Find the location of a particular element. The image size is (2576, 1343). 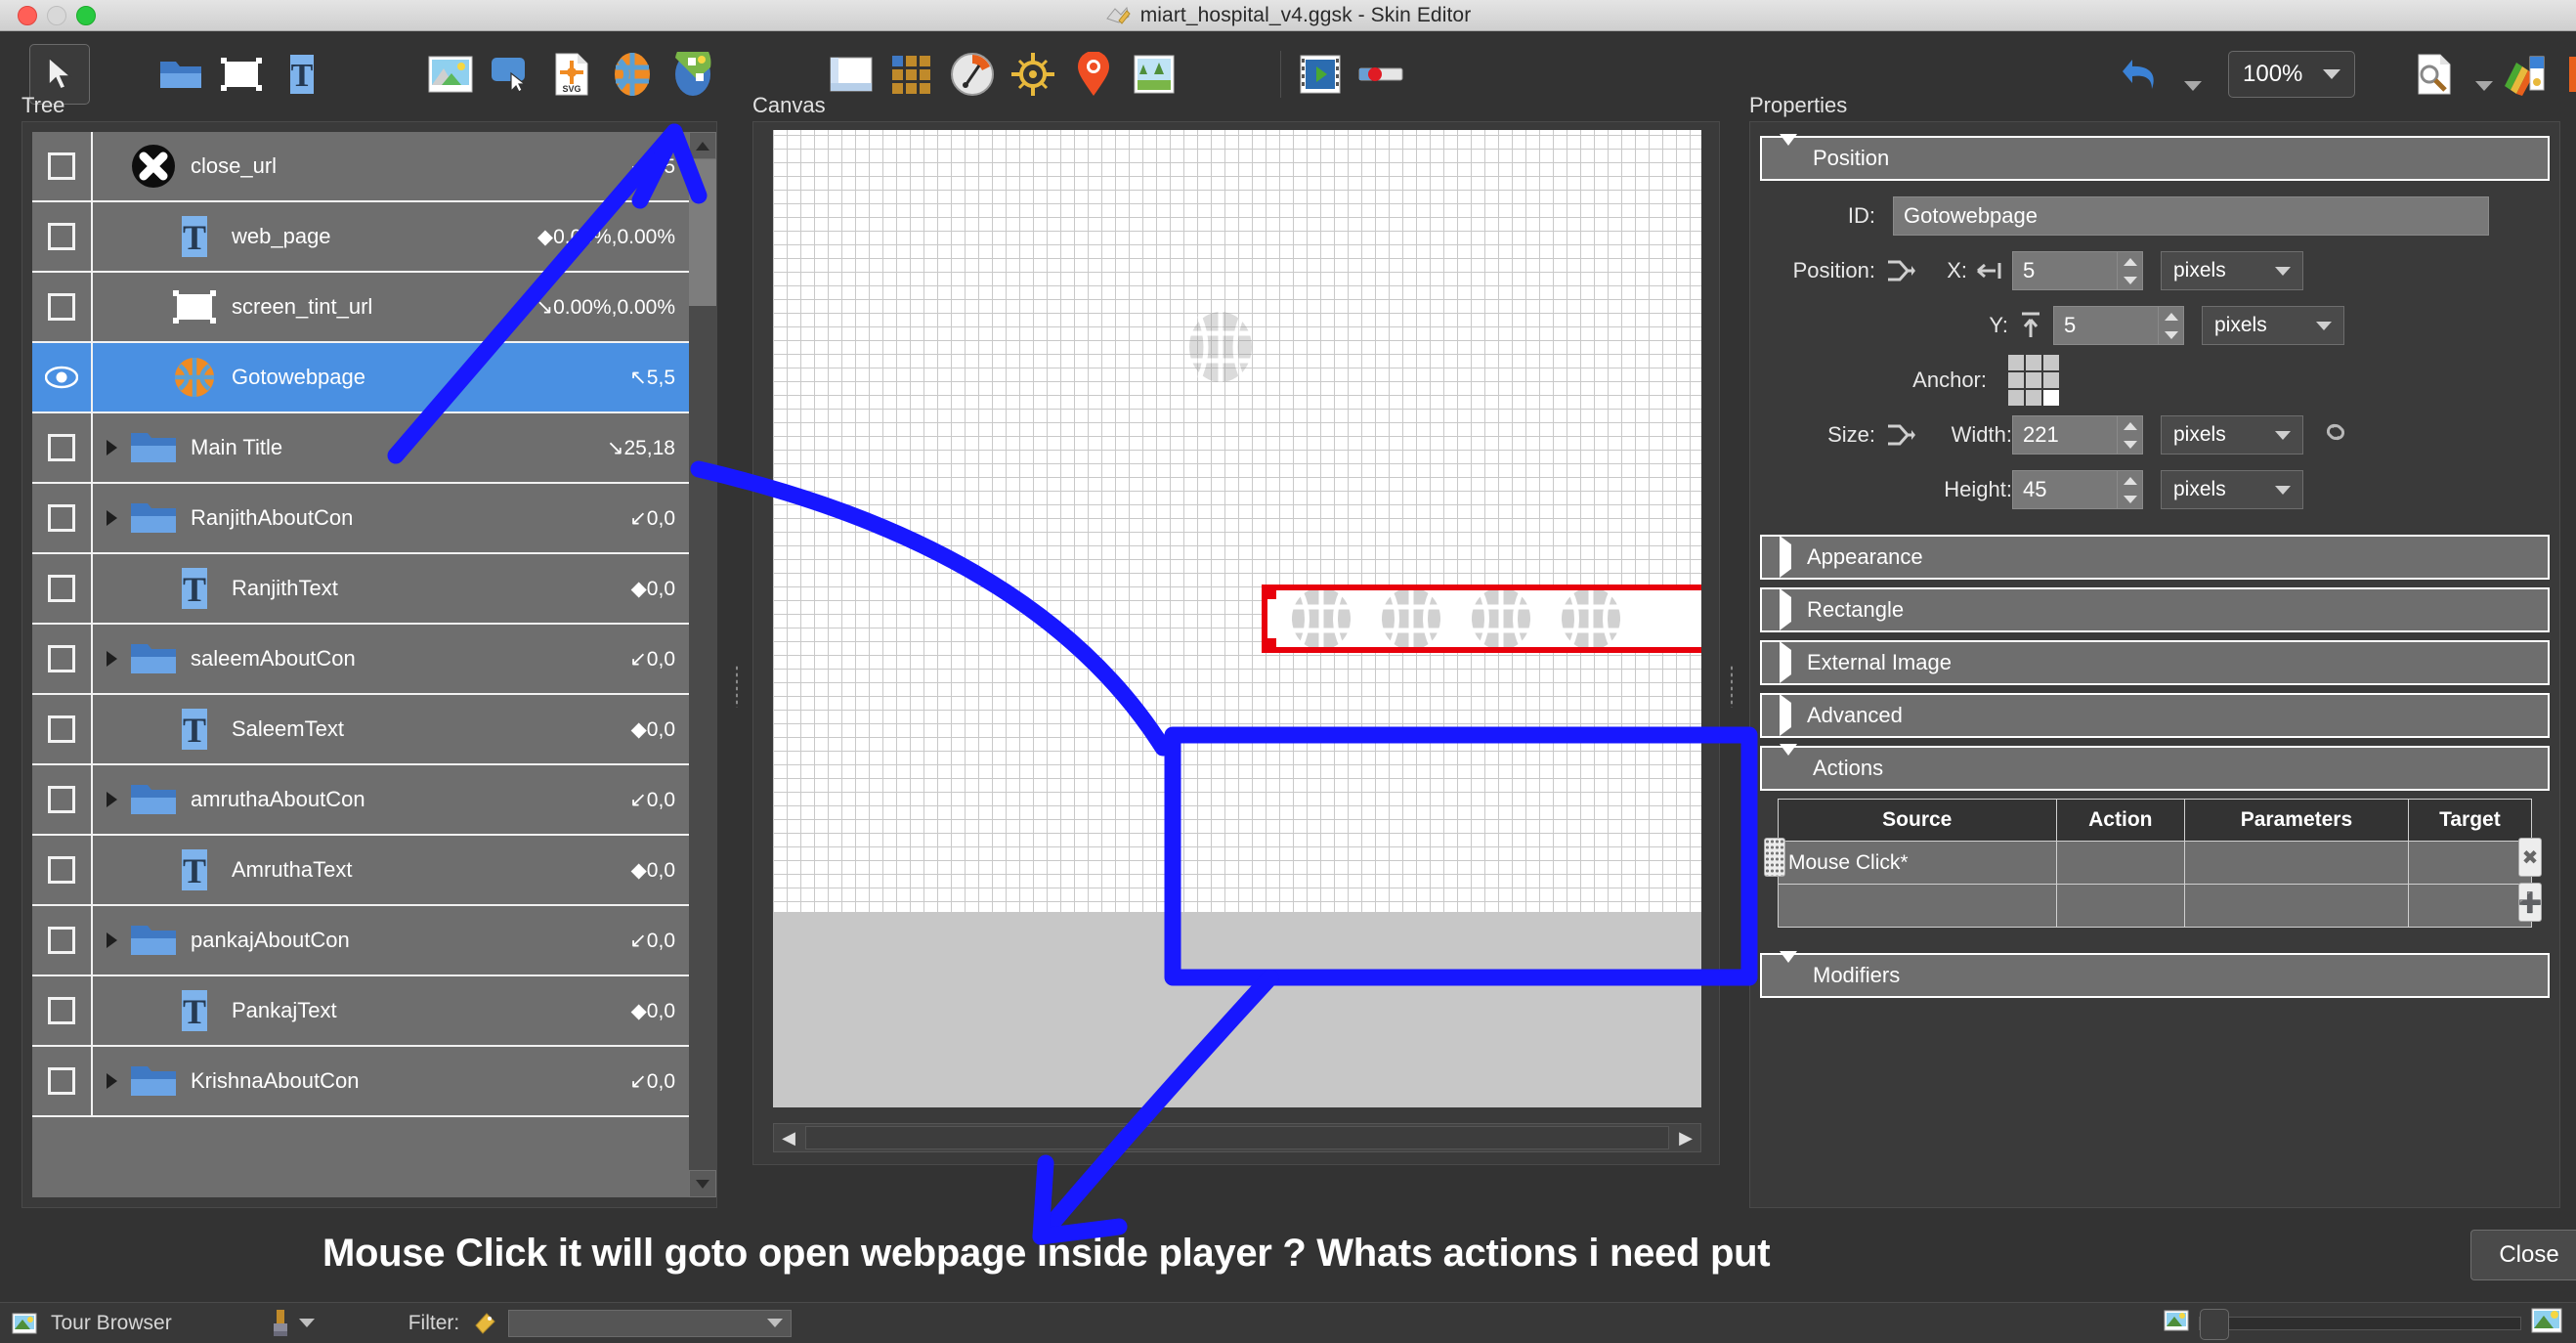

thumbnail-grid-tool-icon is located at coordinates (912, 74).